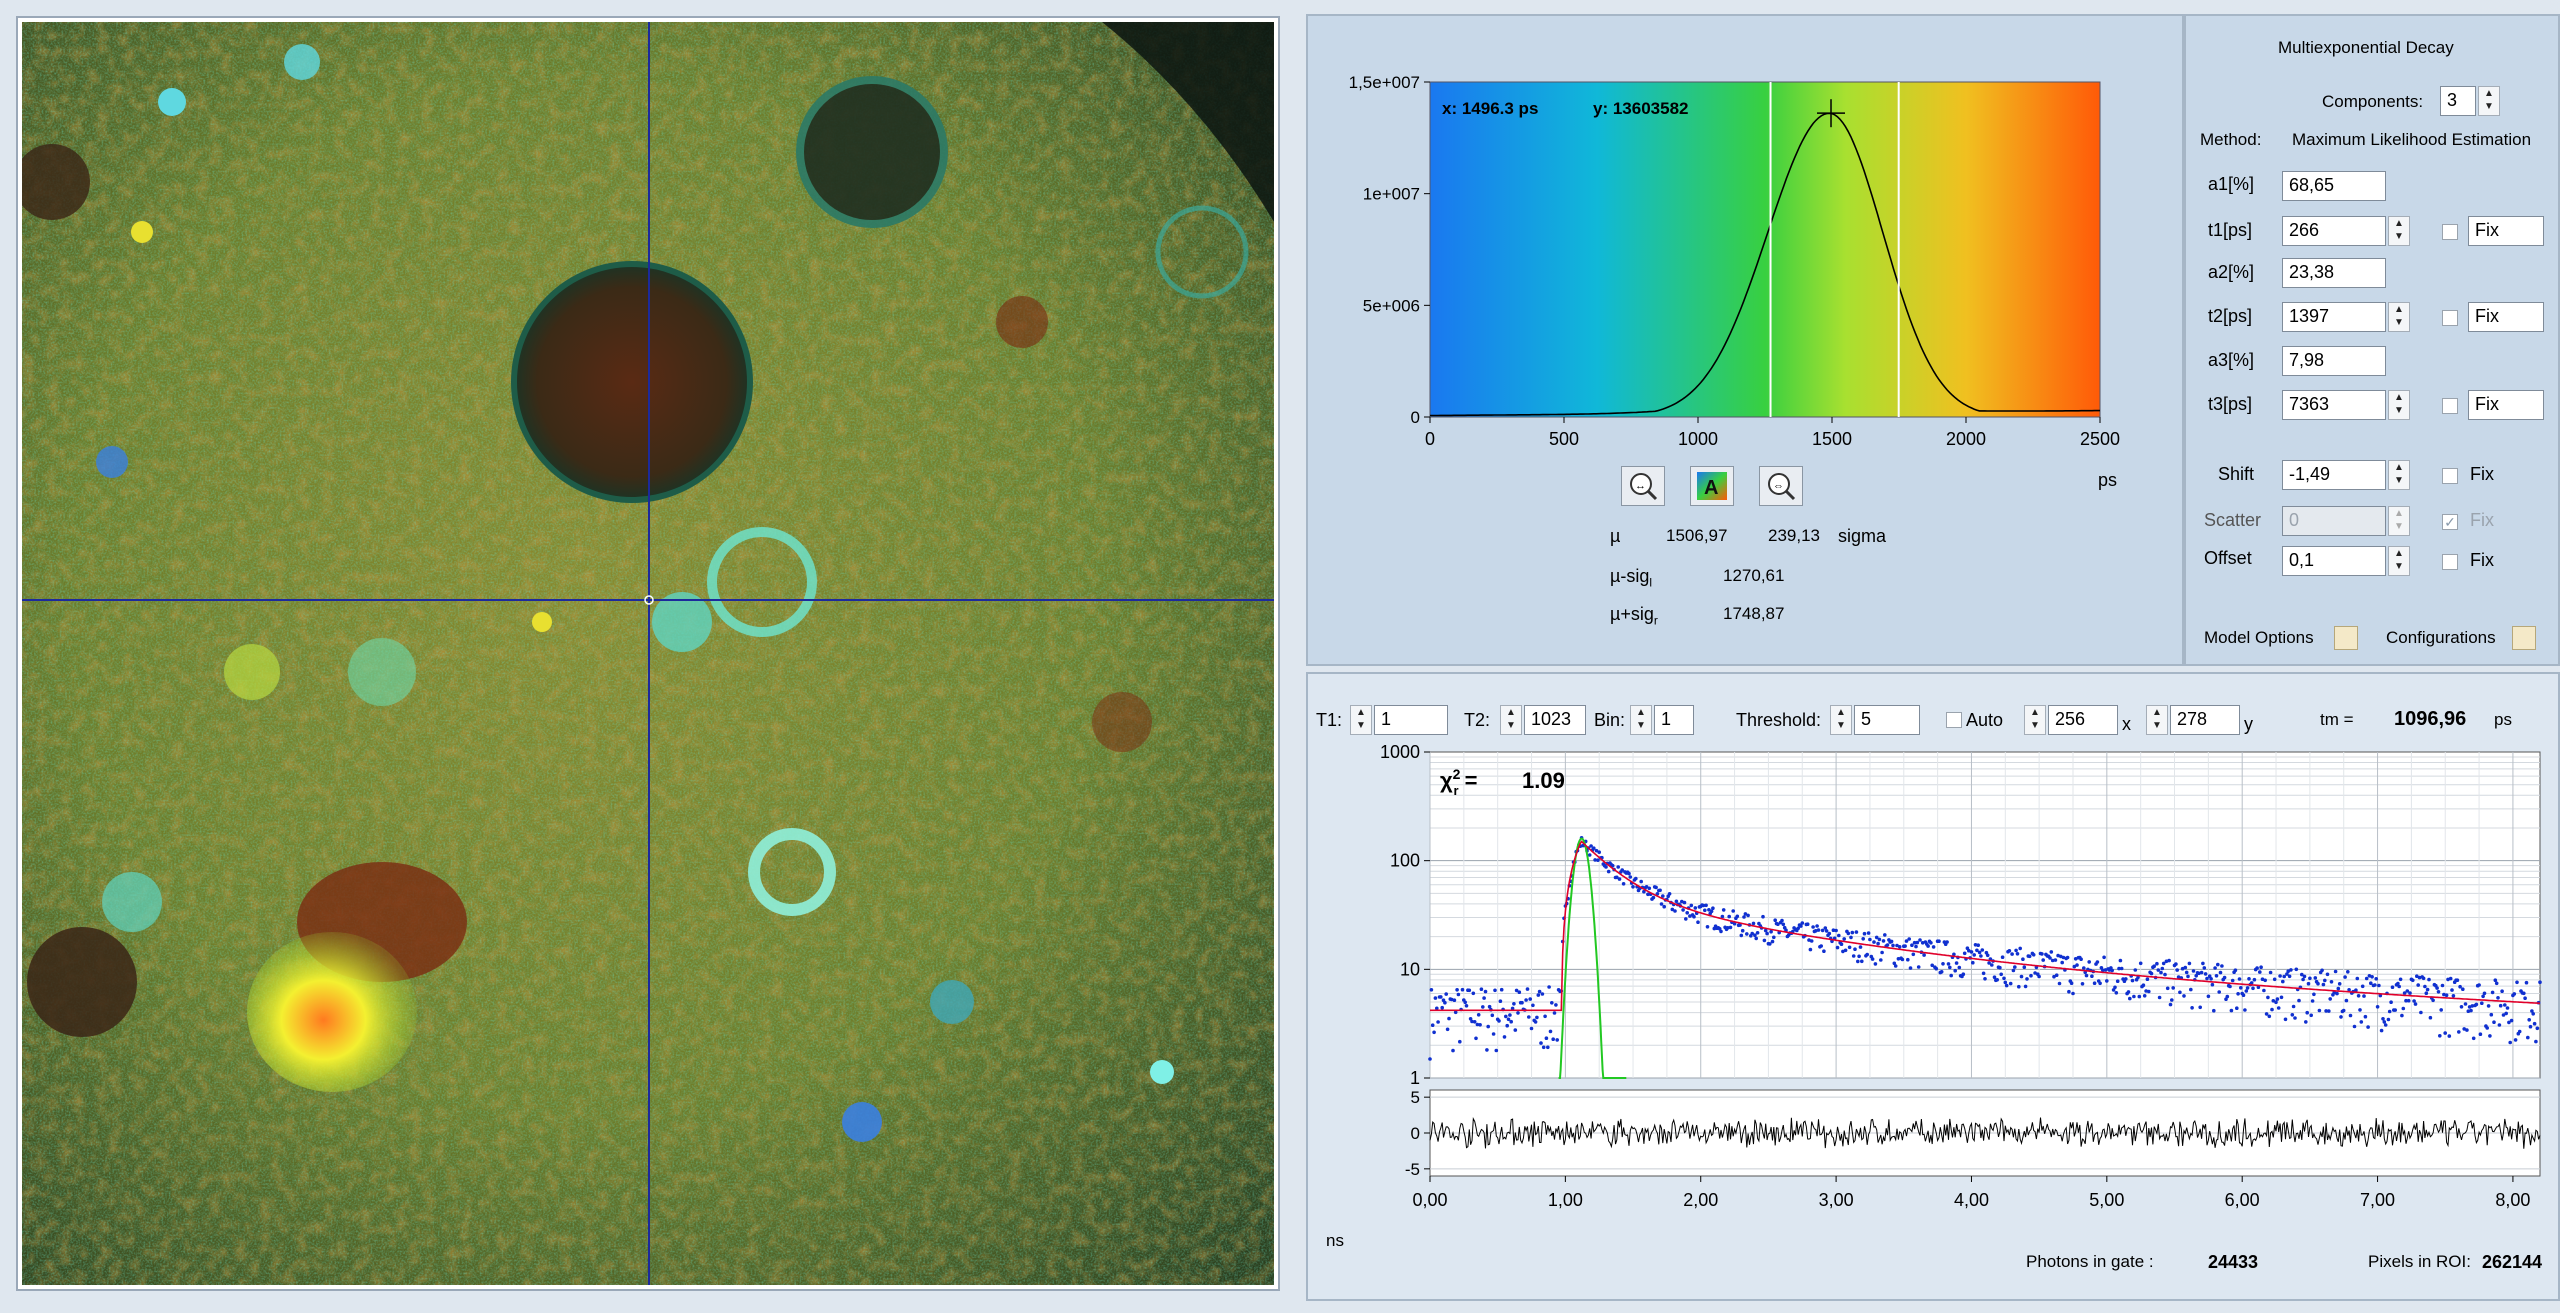 This screenshot has width=2560, height=1313. What do you see at coordinates (2334, 186) in the screenshot?
I see `a1-field: 68,65` at bounding box center [2334, 186].